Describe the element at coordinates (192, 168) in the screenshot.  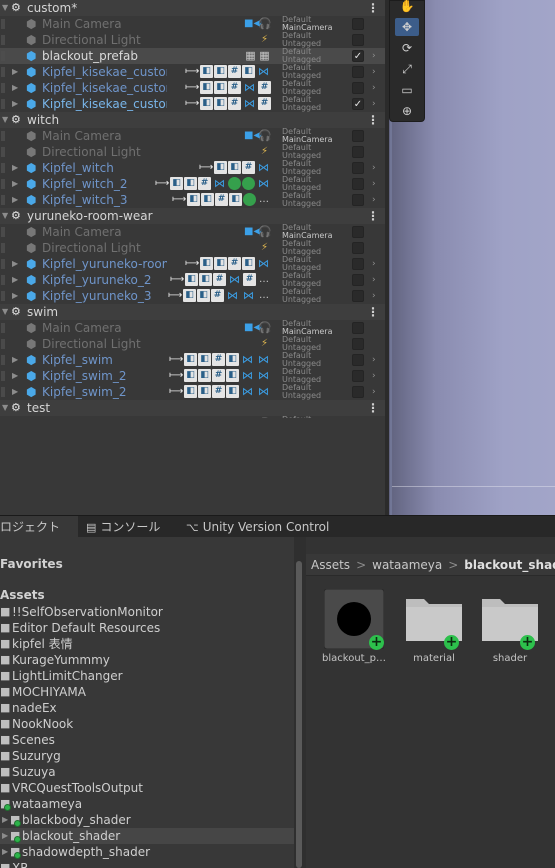
I see `hierarchy-row: ▶ ⬢ Kipfel_witch ⟼ ◧ ◧ # ⋈ Default Untagged ›` at that location.